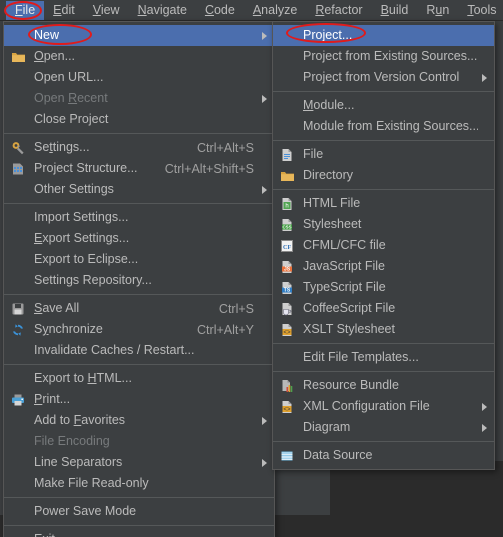  I want to click on file_menu-item-close-project: Close Project, so click(139, 119).